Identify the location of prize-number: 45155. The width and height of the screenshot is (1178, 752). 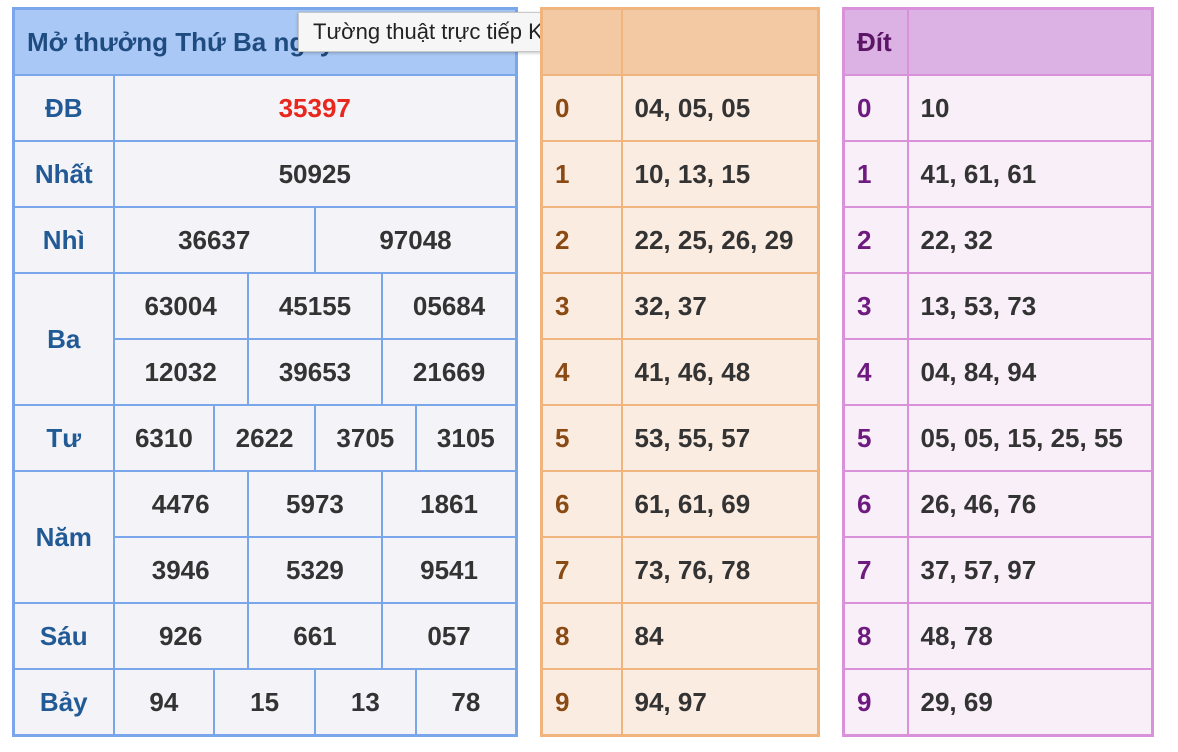
(315, 306).